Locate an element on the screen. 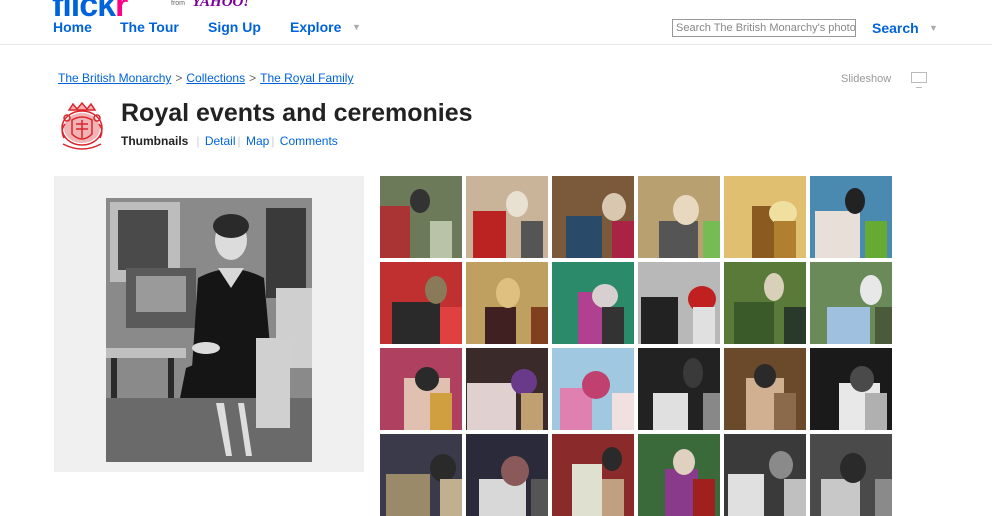 The height and width of the screenshot is (516, 992). header-divider is located at coordinates (496, 44).